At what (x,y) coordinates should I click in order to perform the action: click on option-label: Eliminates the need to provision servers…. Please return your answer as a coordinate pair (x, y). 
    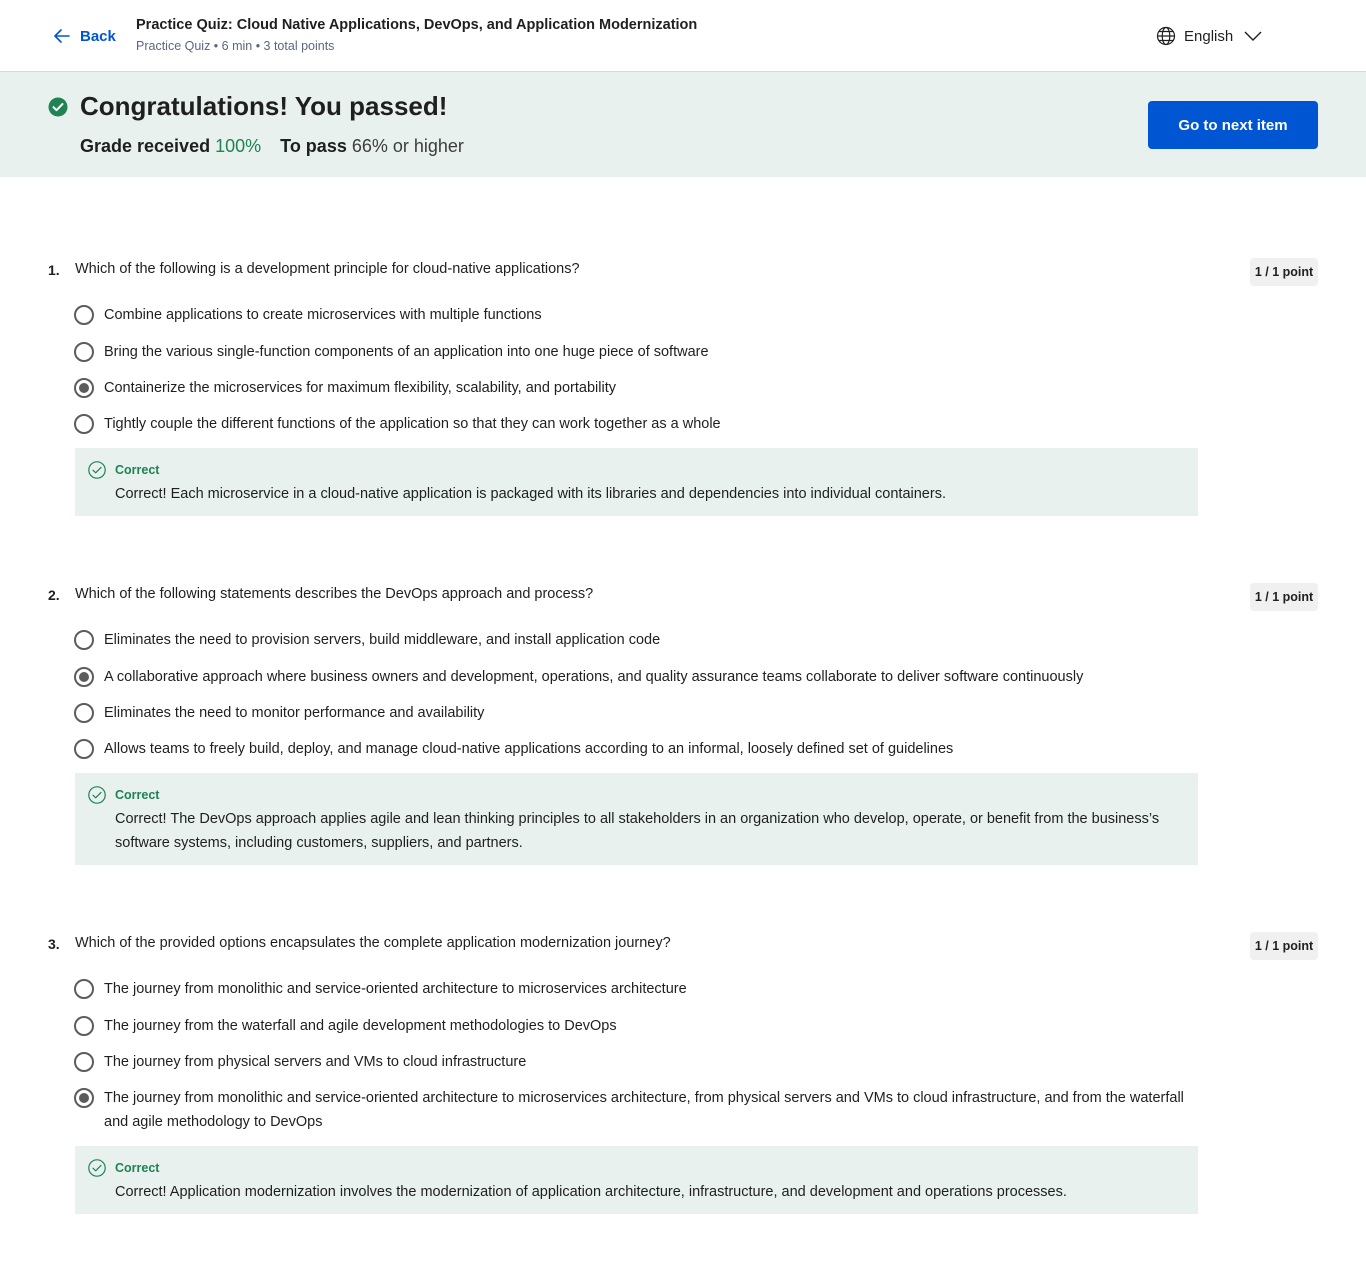
    Looking at the image, I should click on (382, 640).